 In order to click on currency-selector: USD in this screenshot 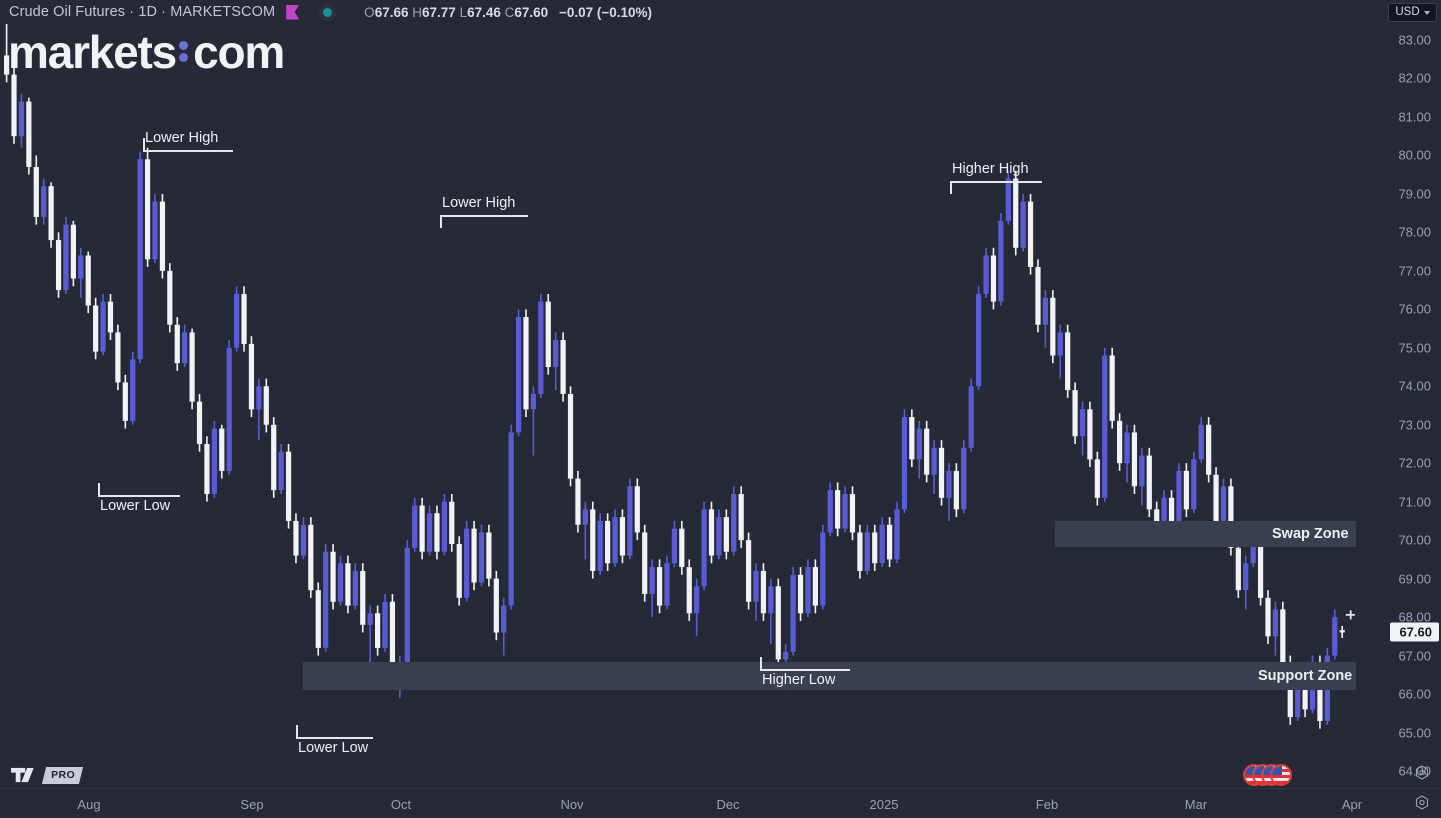, I will do `click(1412, 12)`.